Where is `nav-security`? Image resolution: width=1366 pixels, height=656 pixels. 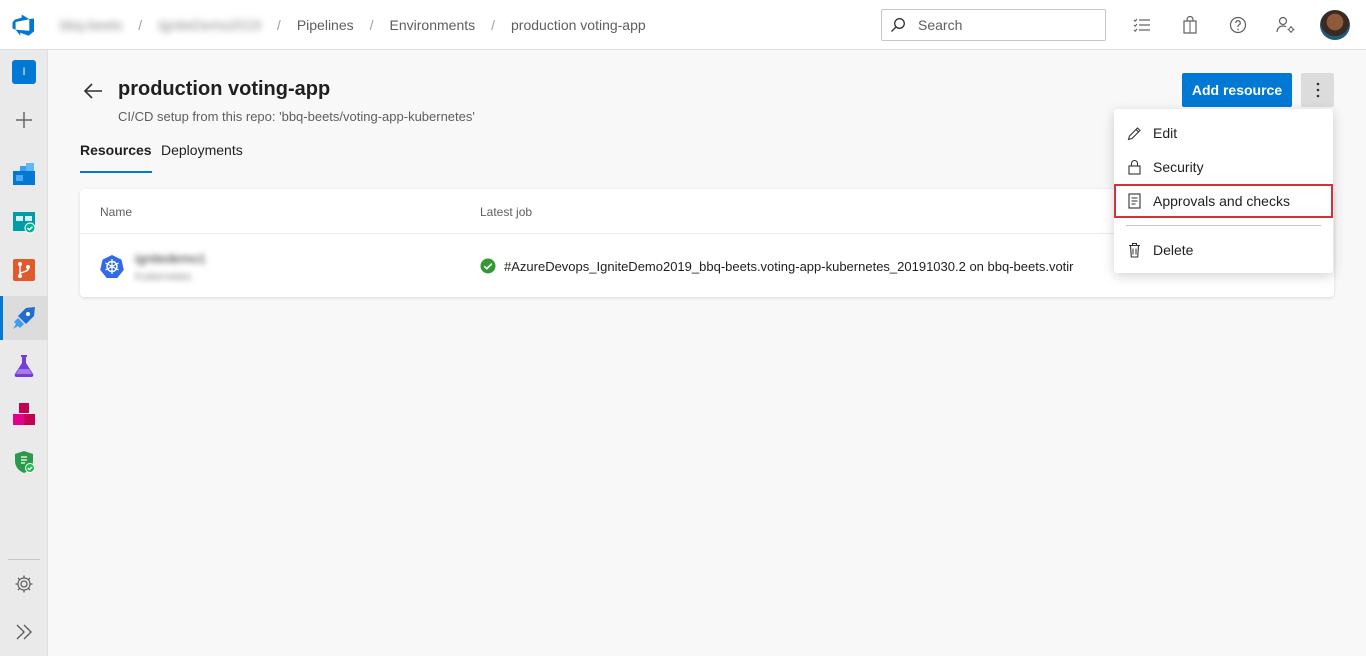 nav-security is located at coordinates (24, 462).